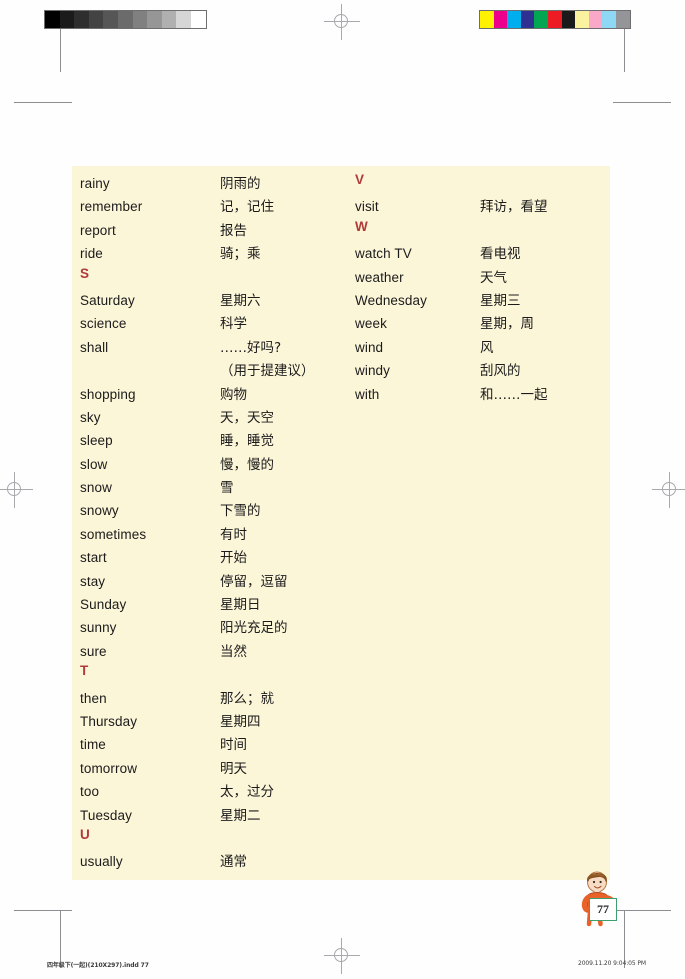  I want to click on entry-gloss: 骑；乘, so click(240, 254).